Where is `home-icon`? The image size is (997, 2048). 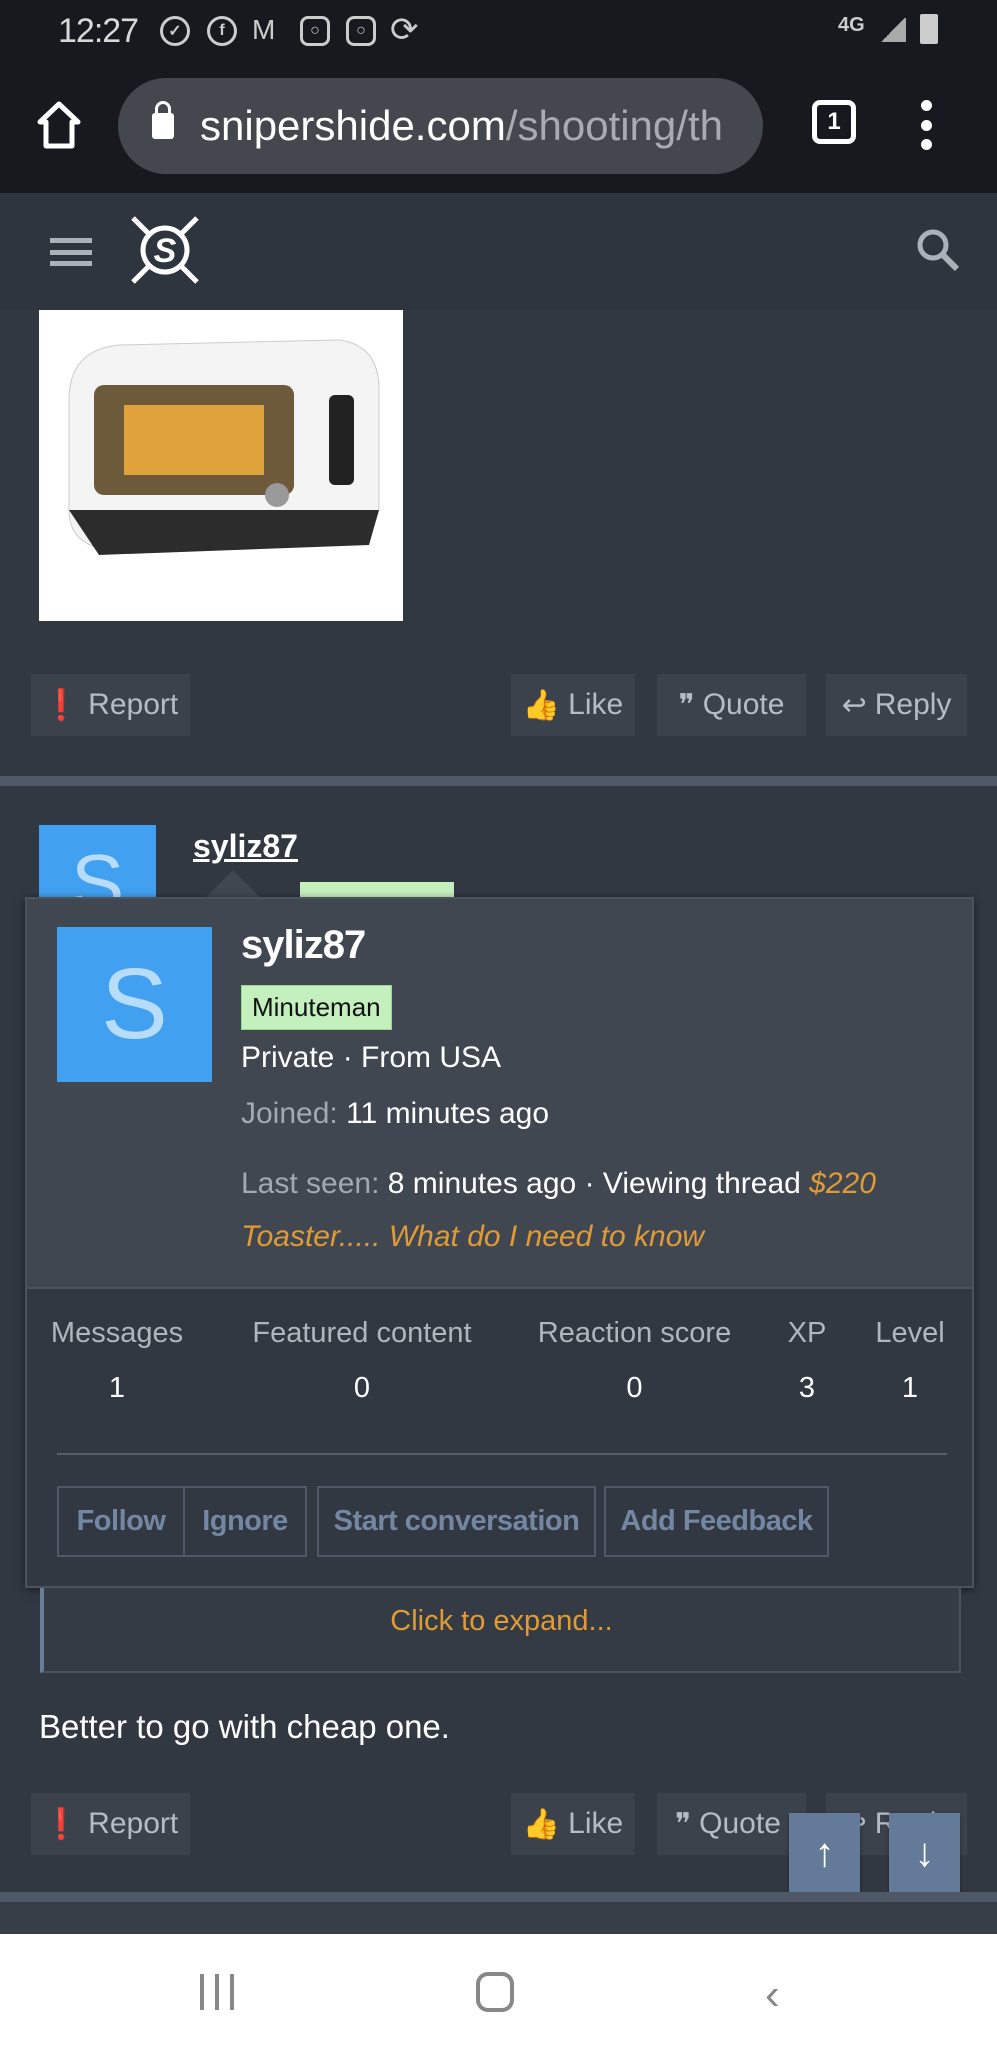 home-icon is located at coordinates (59, 125).